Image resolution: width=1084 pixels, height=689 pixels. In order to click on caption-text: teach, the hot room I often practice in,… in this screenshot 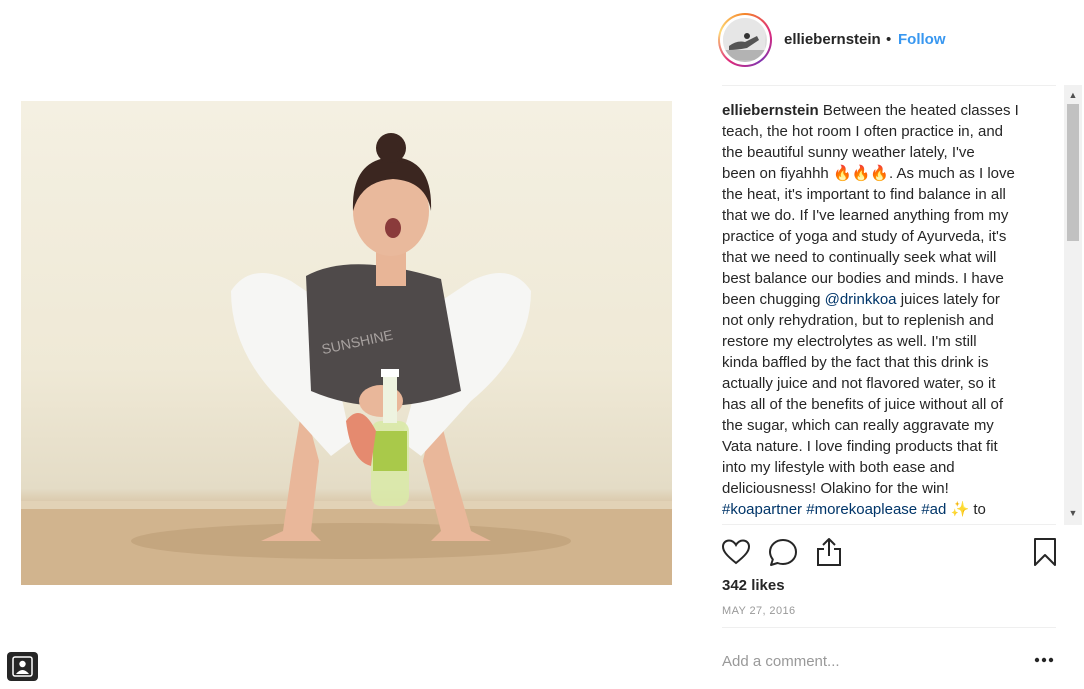, I will do `click(863, 131)`.